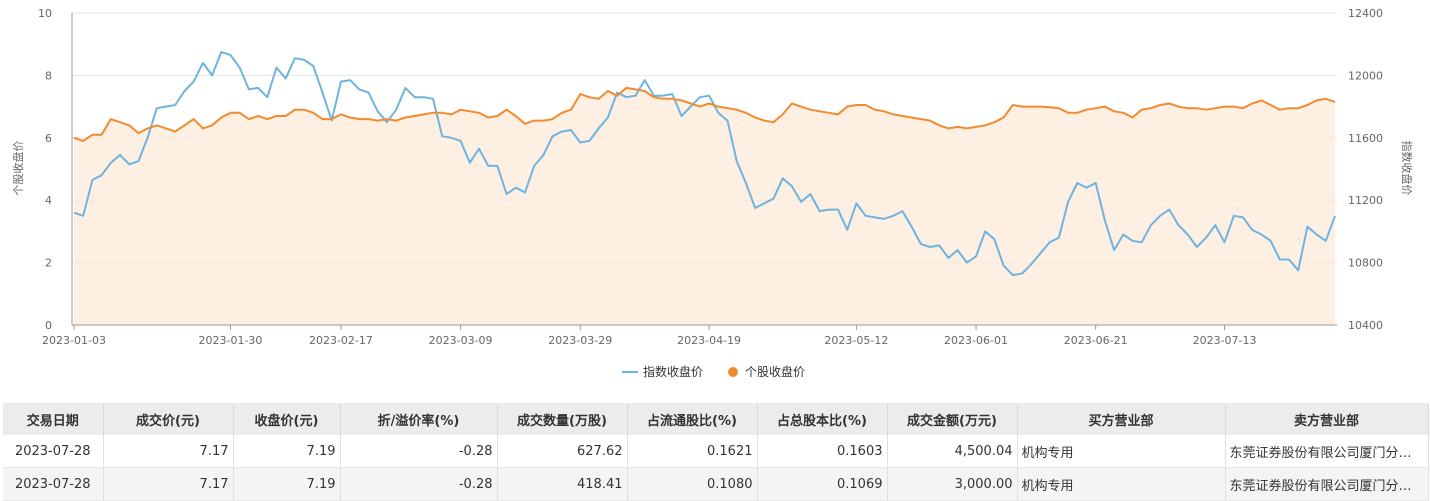 The image size is (1430, 501). I want to click on col-header-premium-rate: 折/溢价率(%), so click(419, 419).